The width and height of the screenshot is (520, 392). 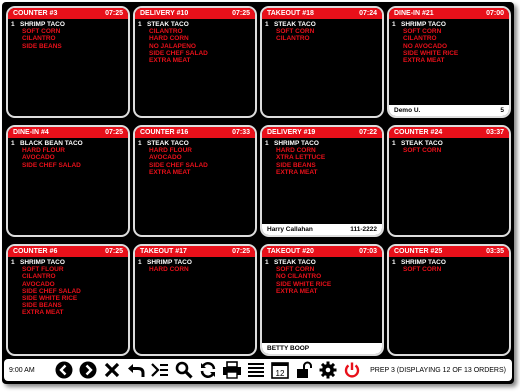 What do you see at coordinates (164, 13) in the screenshot?
I see `ticket-title: DELIVERY #10` at bounding box center [164, 13].